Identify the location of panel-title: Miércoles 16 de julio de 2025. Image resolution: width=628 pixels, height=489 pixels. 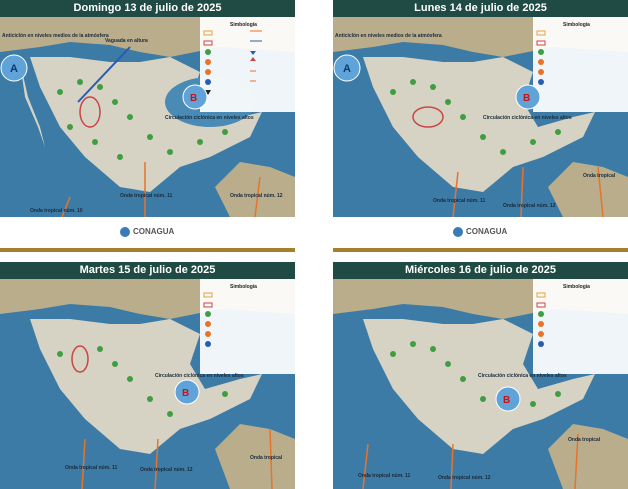
(480, 270).